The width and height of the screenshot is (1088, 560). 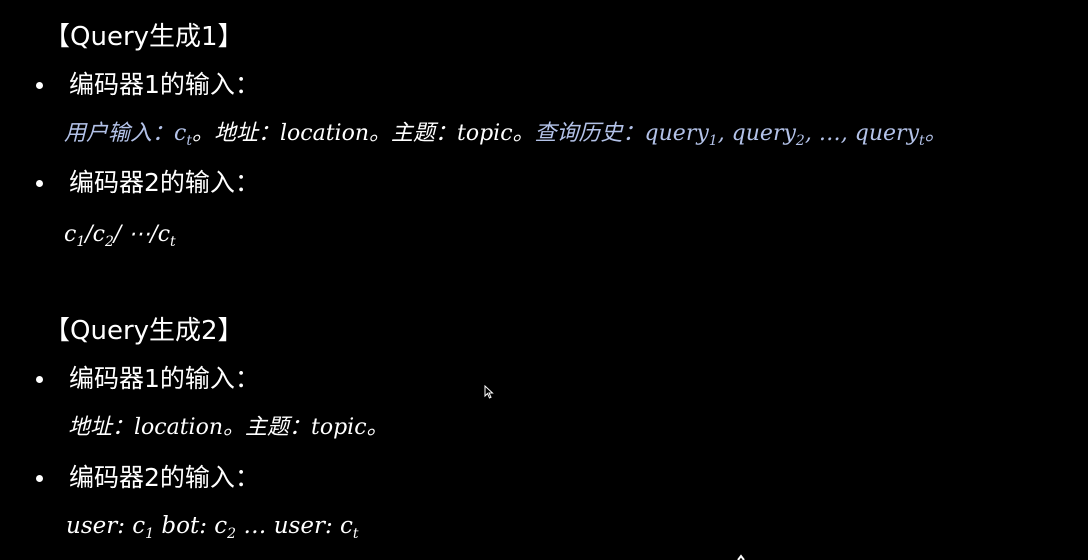 What do you see at coordinates (164, 477) in the screenshot?
I see `section2-bullet2-label: 编码器2的输入：` at bounding box center [164, 477].